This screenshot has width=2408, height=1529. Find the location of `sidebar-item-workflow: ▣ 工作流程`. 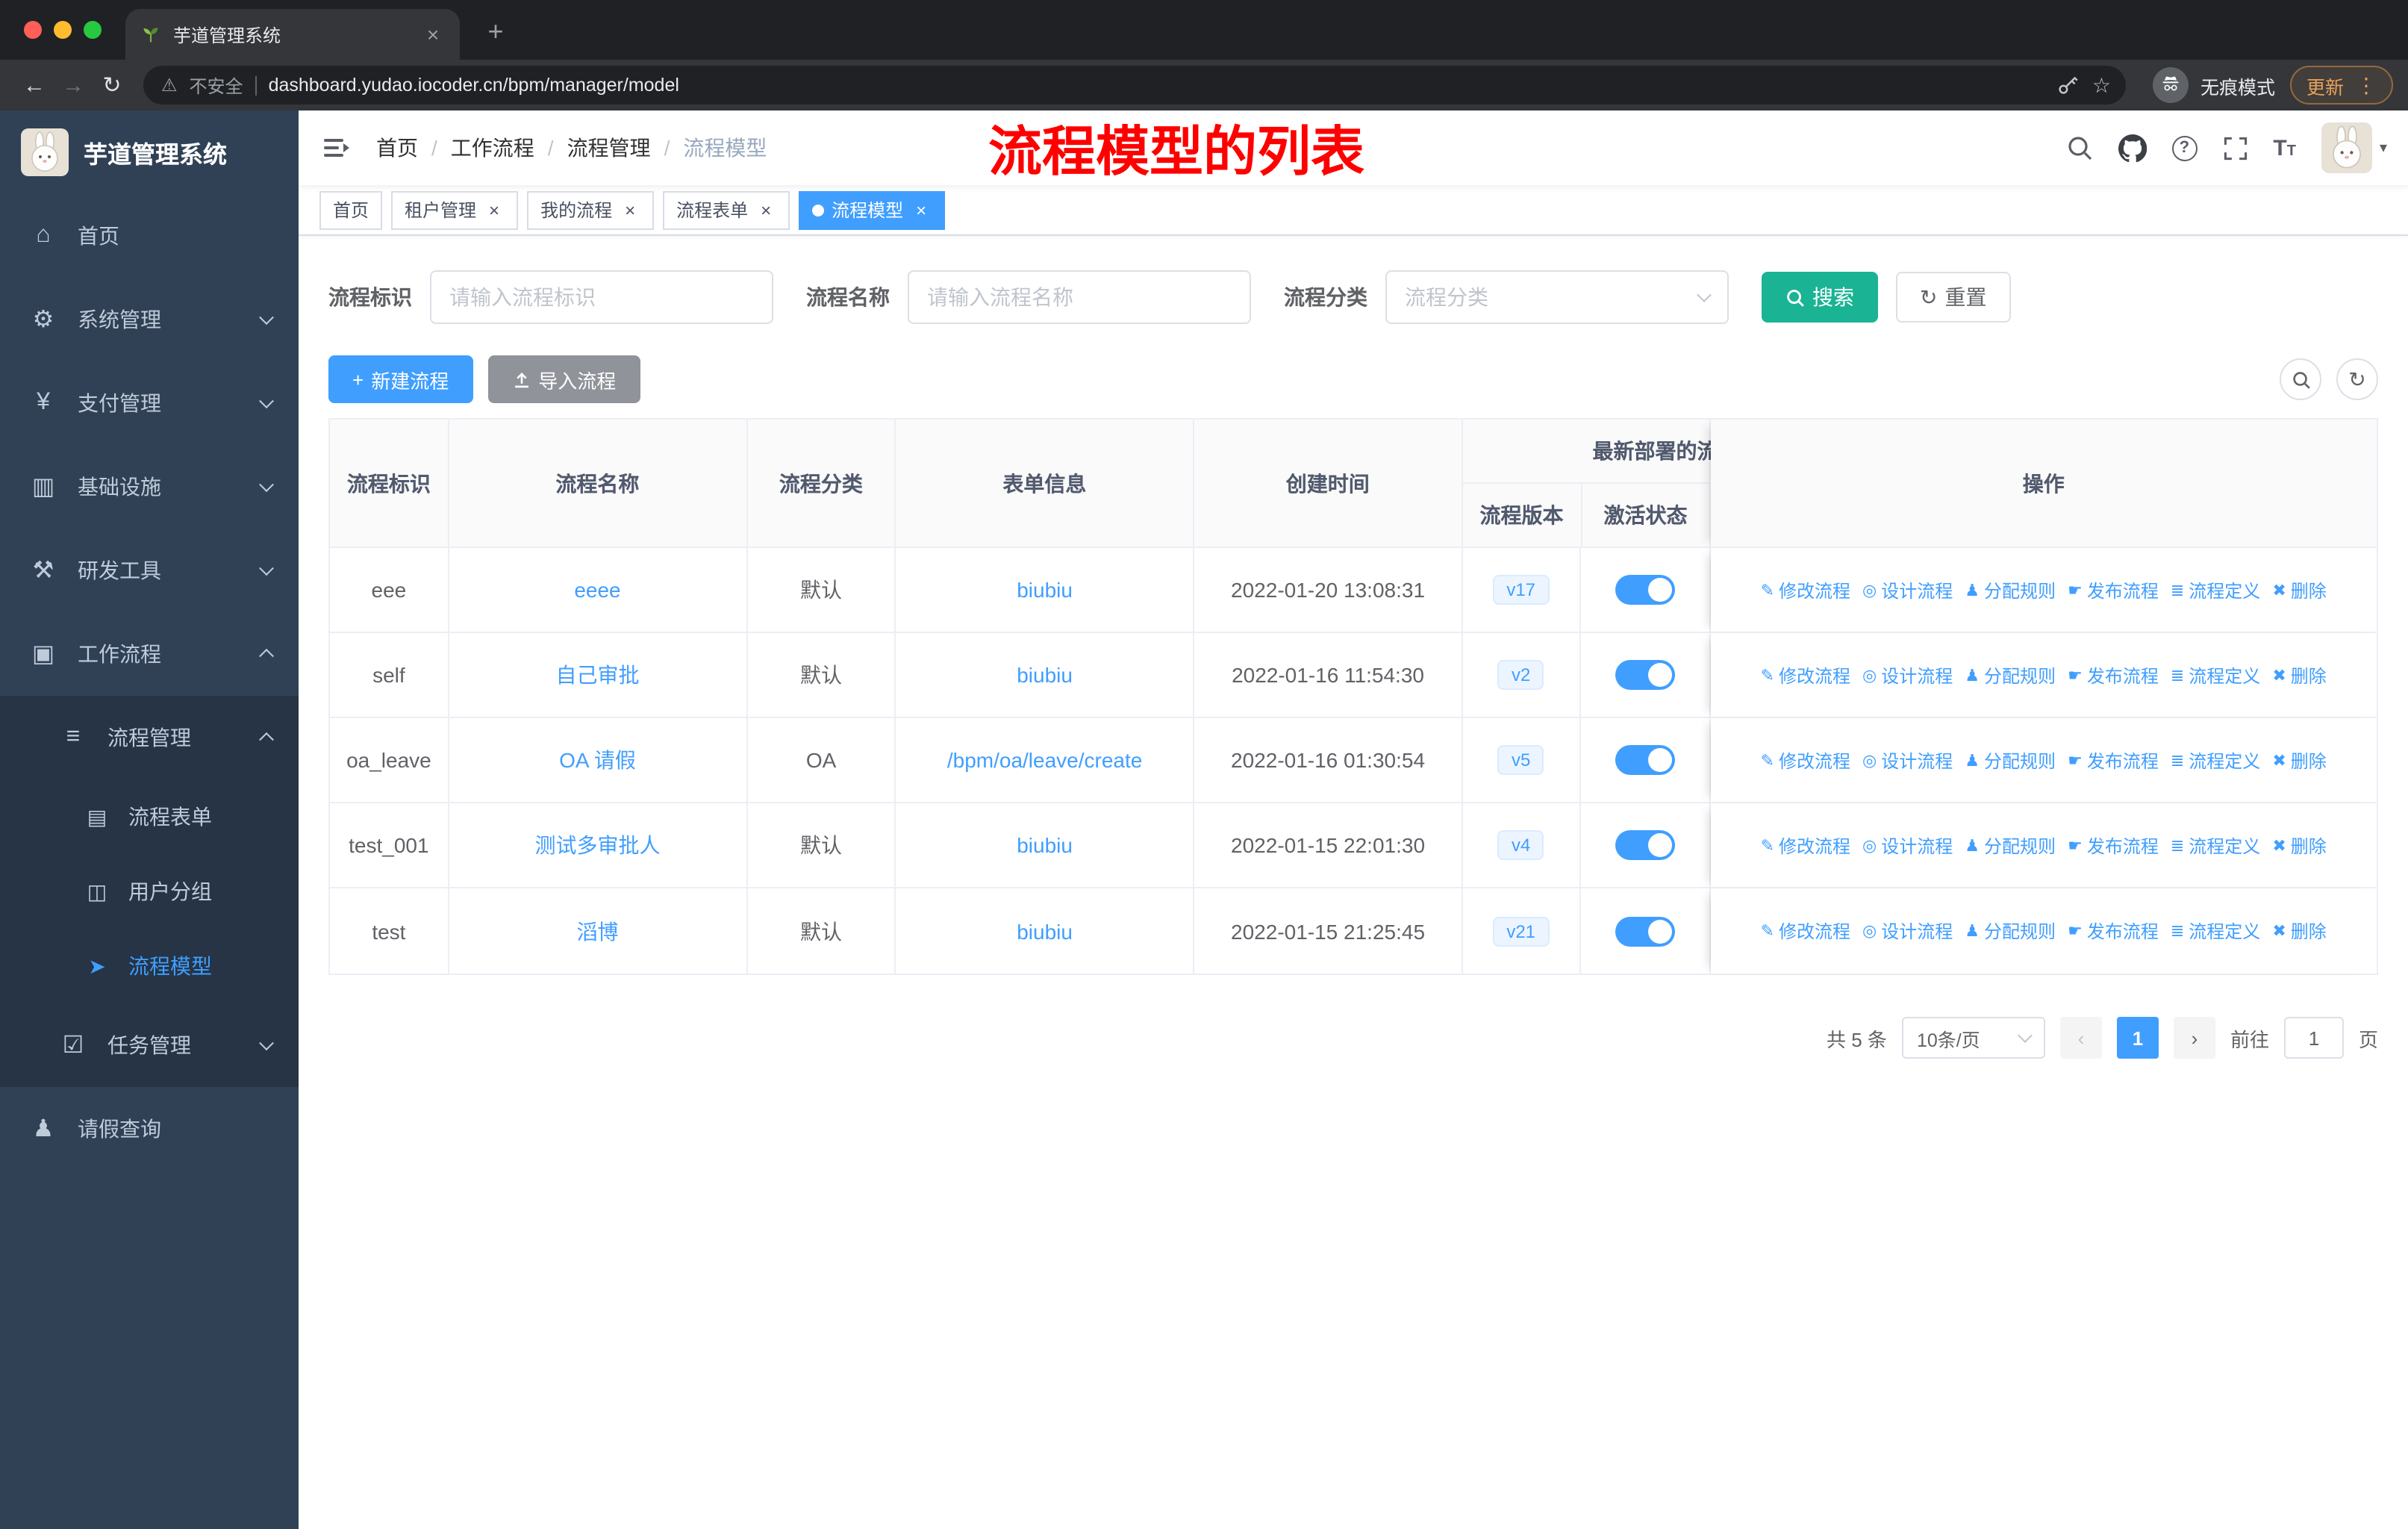

sidebar-item-workflow: ▣ 工作流程 is located at coordinates (149, 654).